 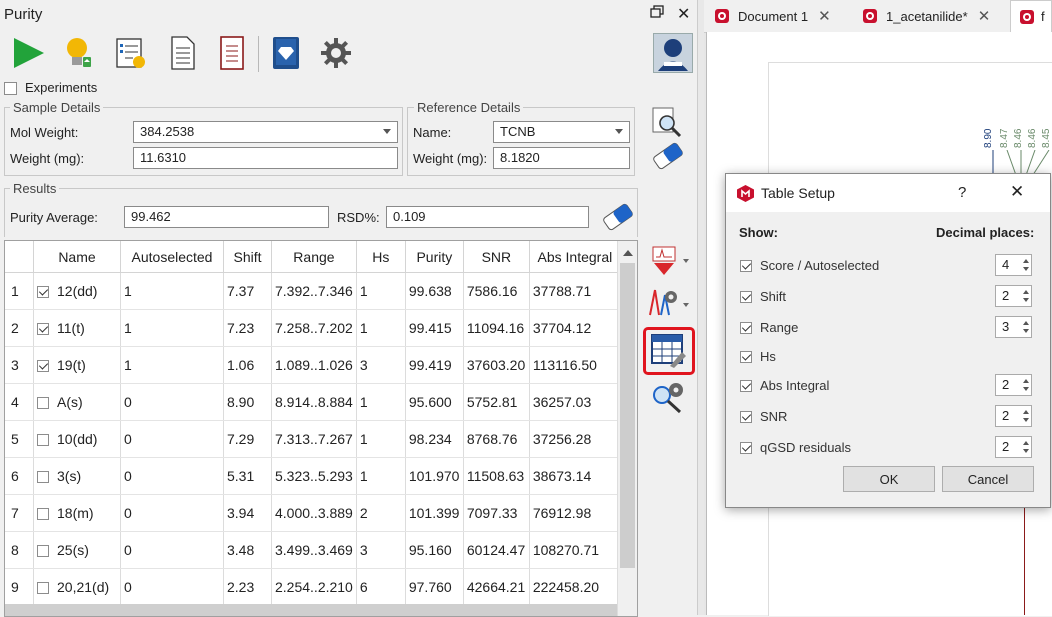 What do you see at coordinates (77, 402) in the screenshot?
I see `name-cell: A(s)` at bounding box center [77, 402].